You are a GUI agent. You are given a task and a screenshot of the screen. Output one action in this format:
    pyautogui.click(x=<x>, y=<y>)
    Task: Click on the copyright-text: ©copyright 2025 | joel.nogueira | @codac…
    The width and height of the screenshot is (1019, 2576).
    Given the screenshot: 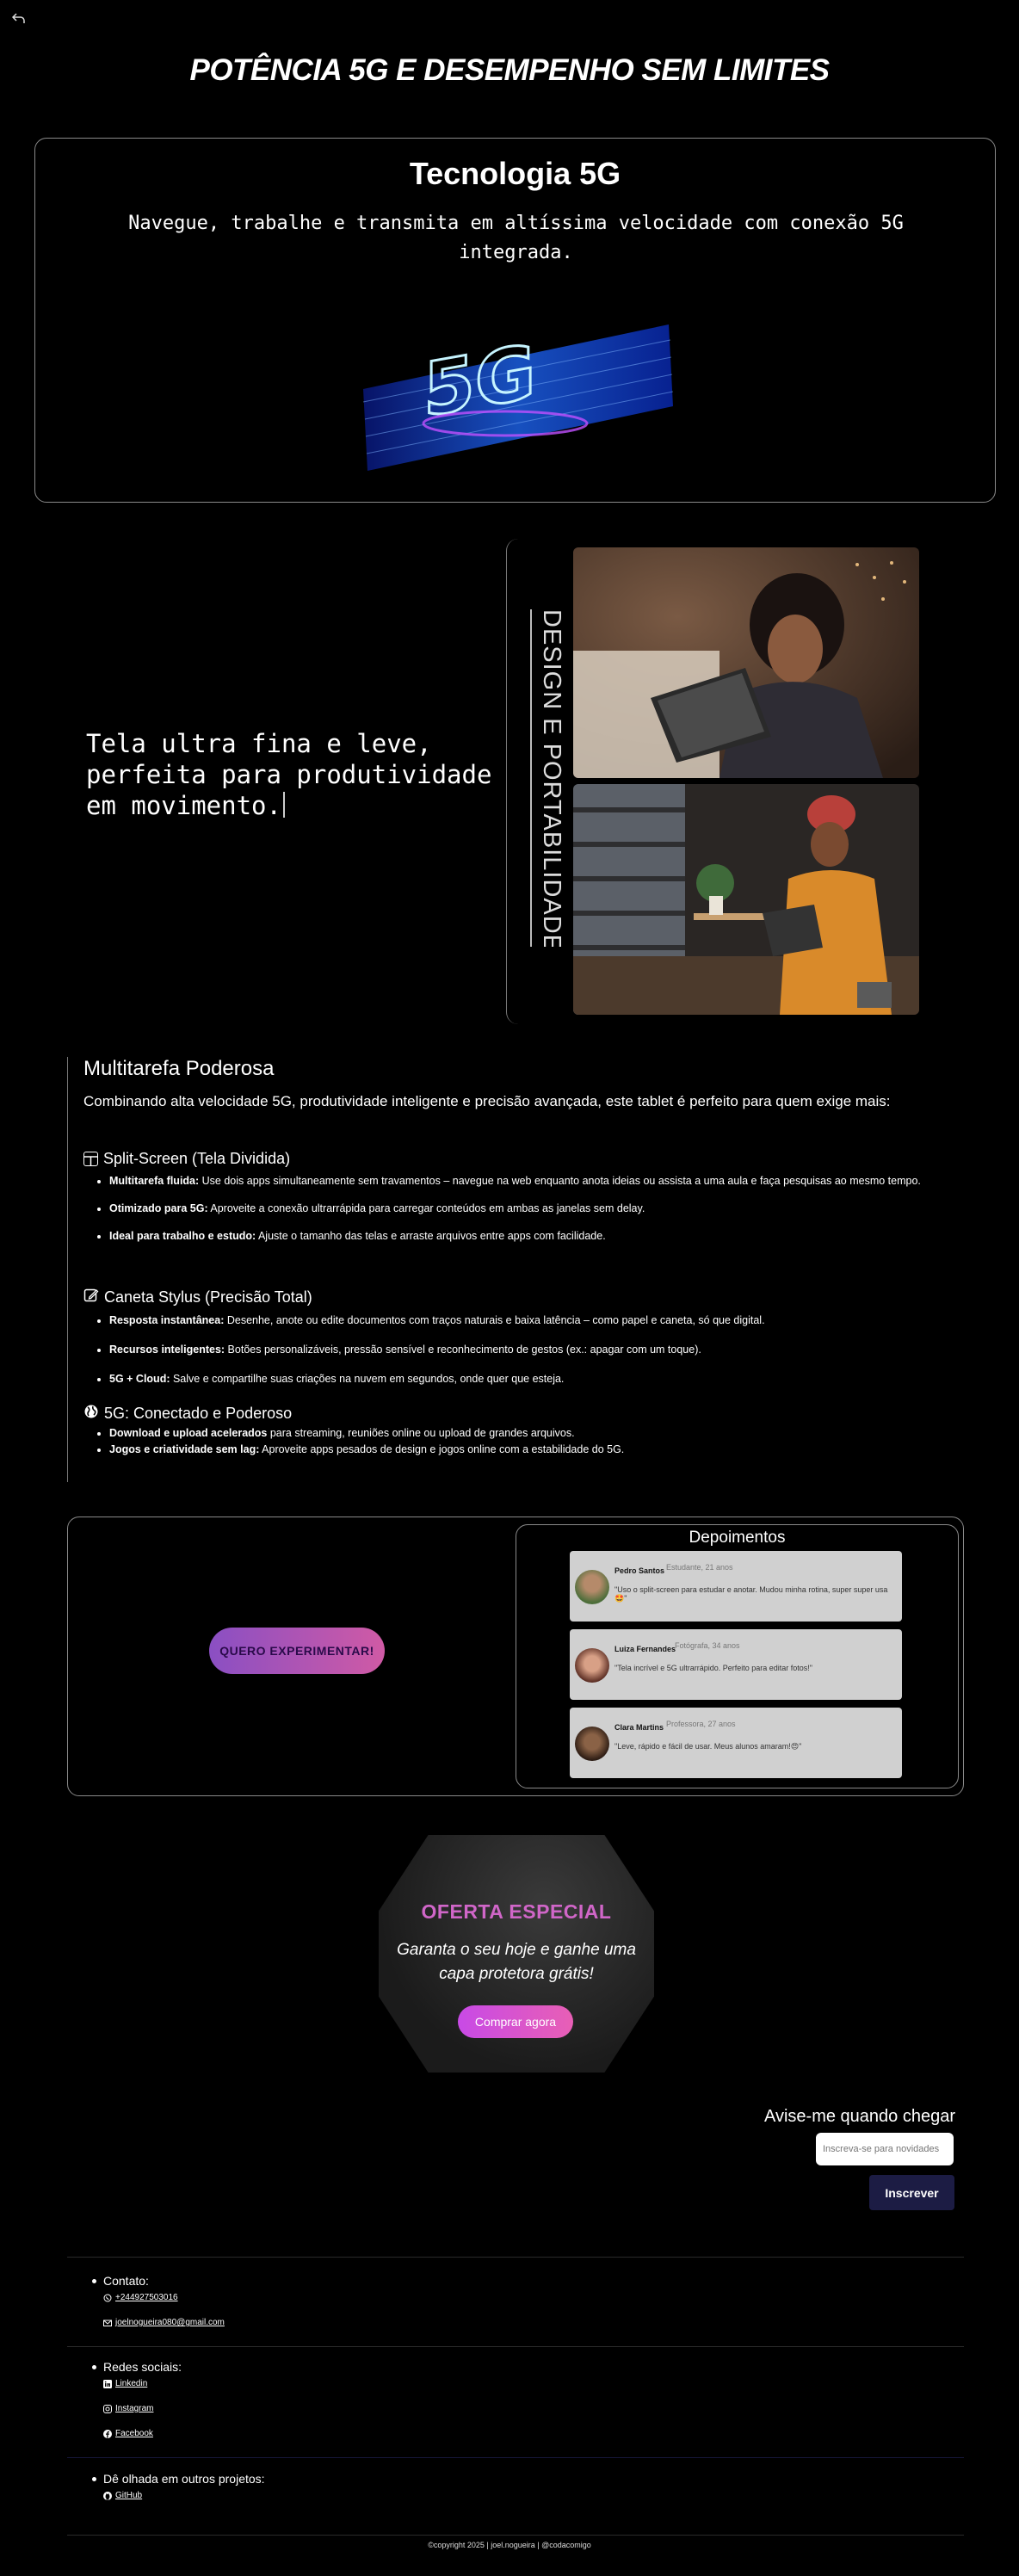 What is the action you would take?
    pyautogui.click(x=509, y=2545)
    